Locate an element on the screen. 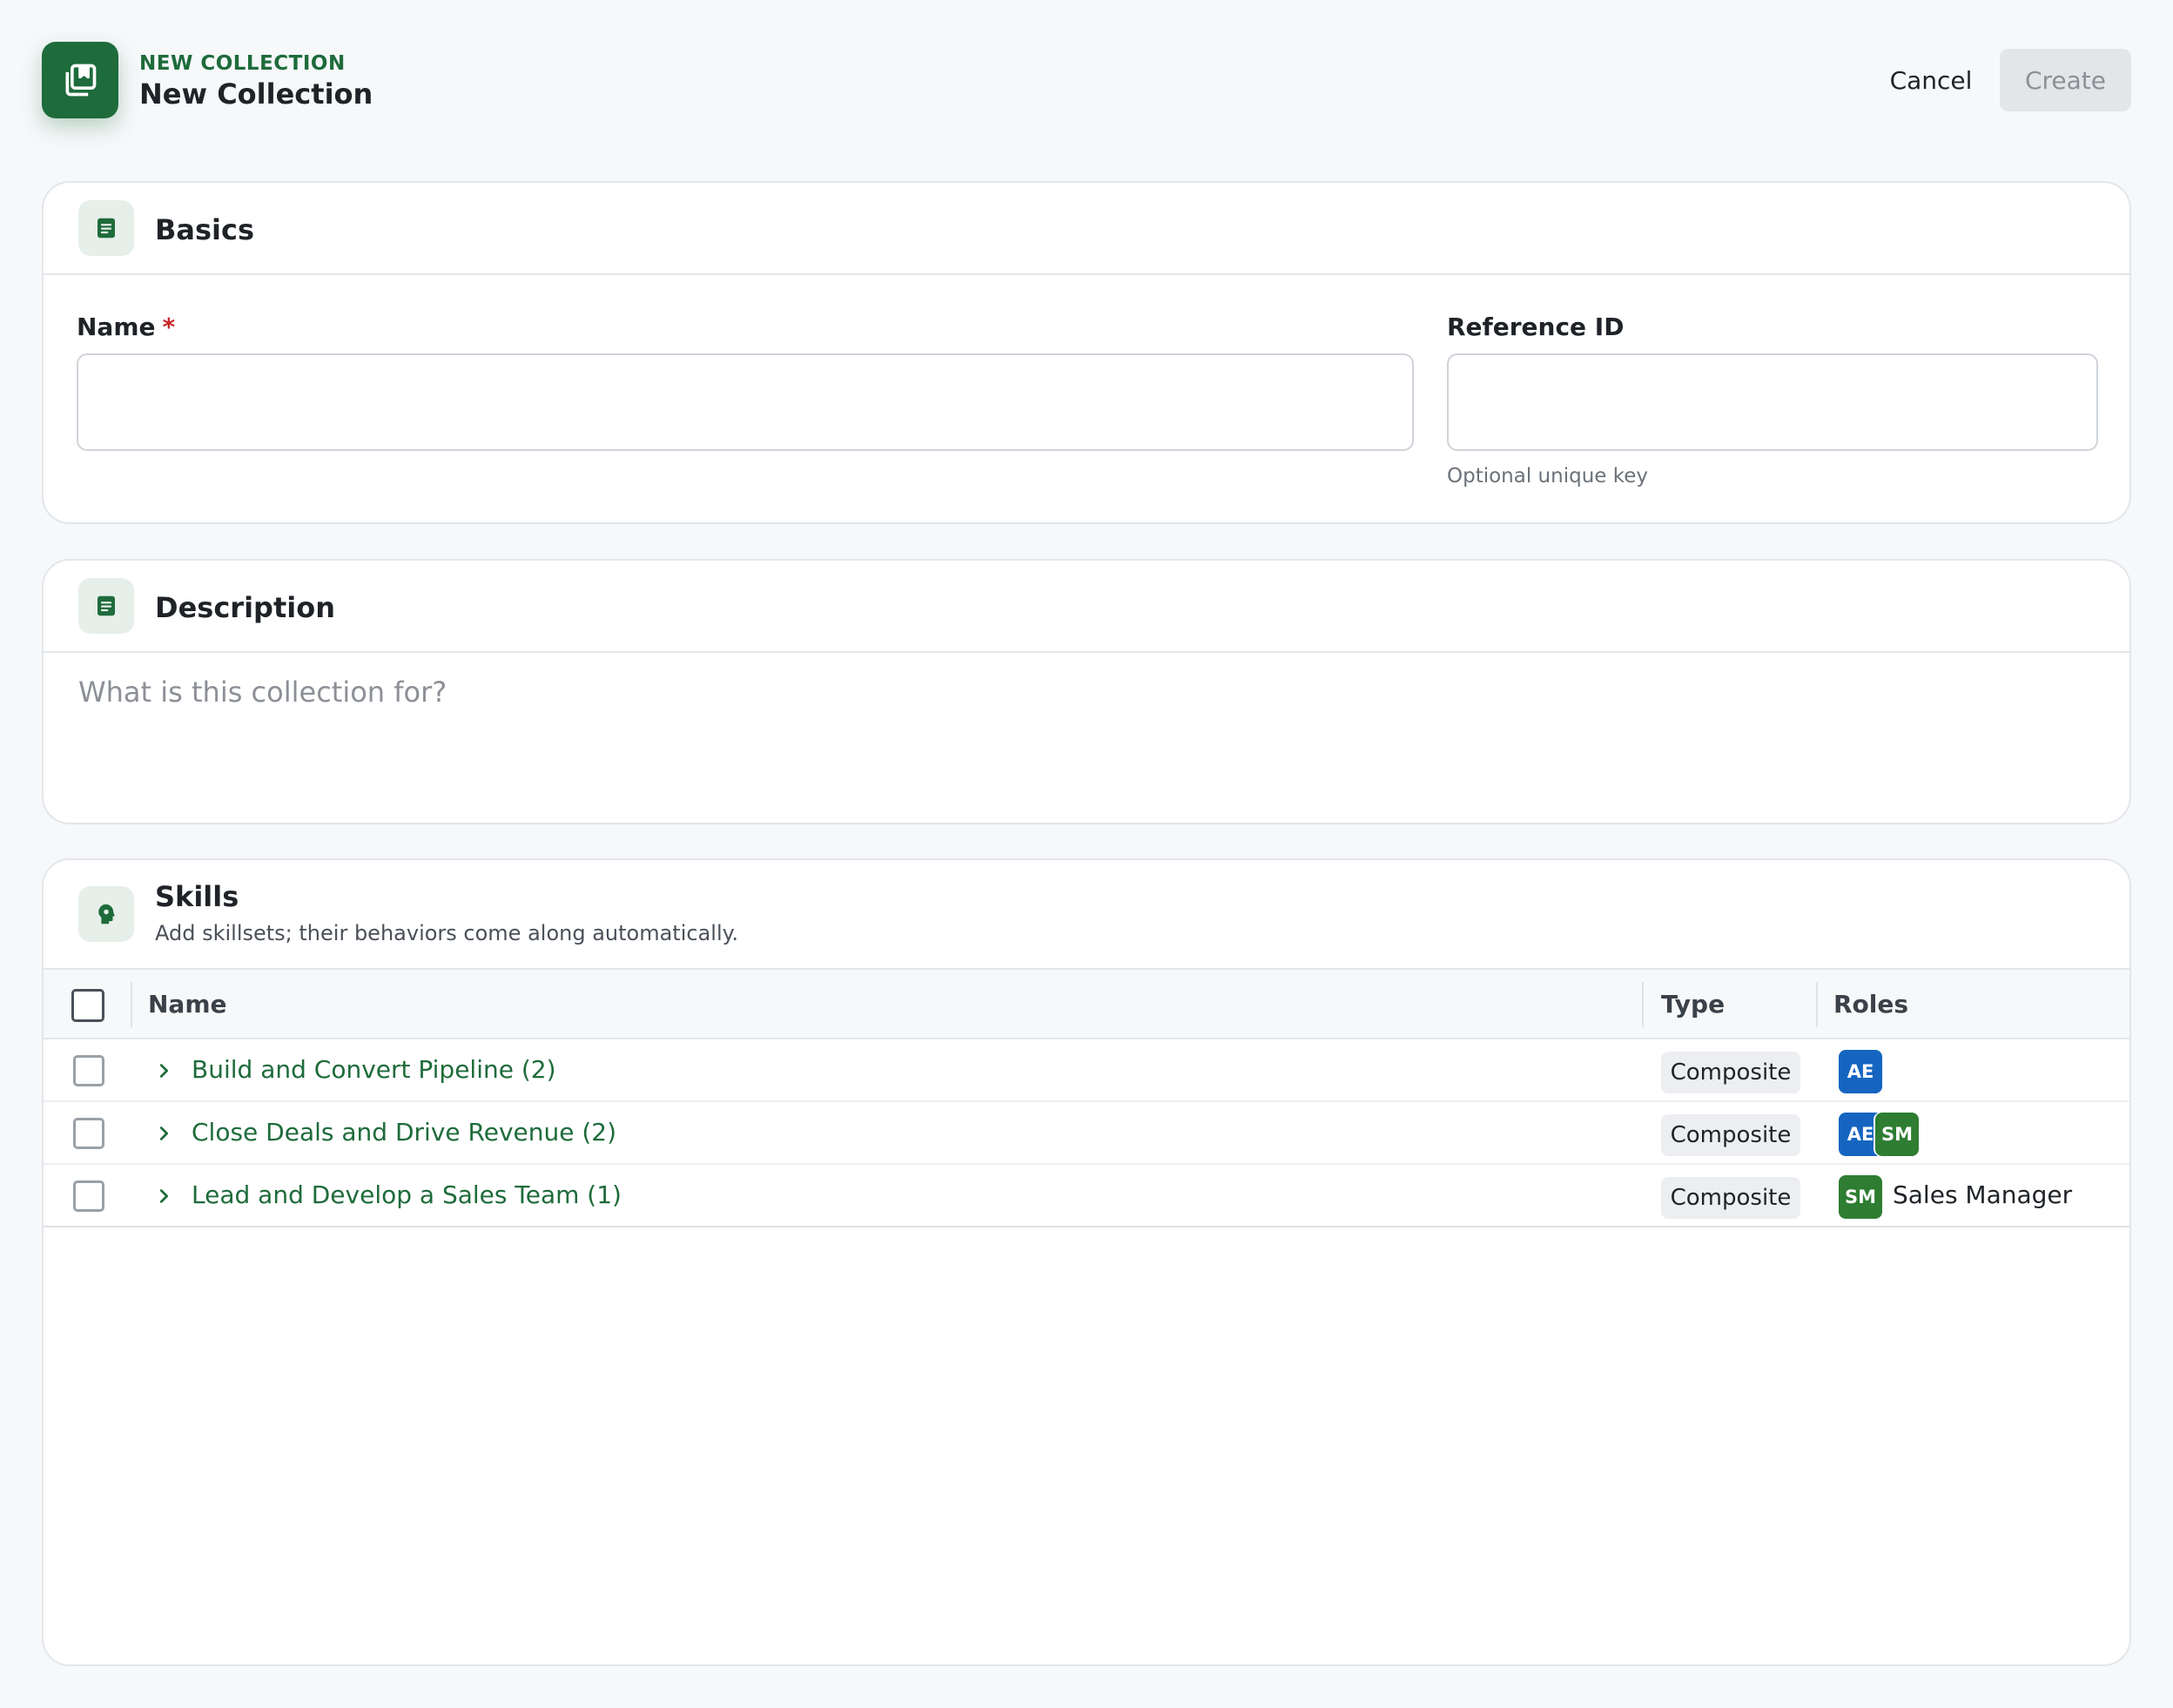  skill-name-link: Build and Convert Pipeline (2) is located at coordinates (374, 1069).